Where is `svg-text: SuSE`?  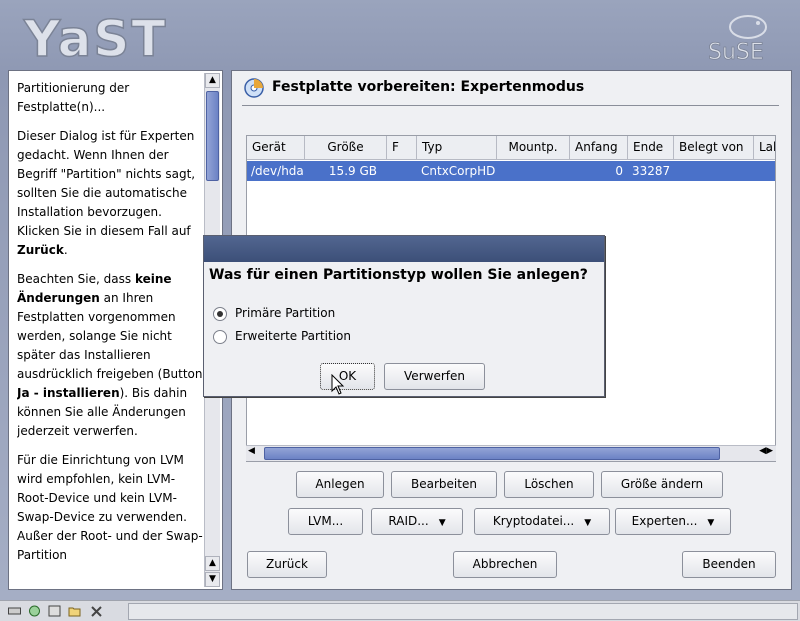 svg-text: SuSE is located at coordinates (736, 52).